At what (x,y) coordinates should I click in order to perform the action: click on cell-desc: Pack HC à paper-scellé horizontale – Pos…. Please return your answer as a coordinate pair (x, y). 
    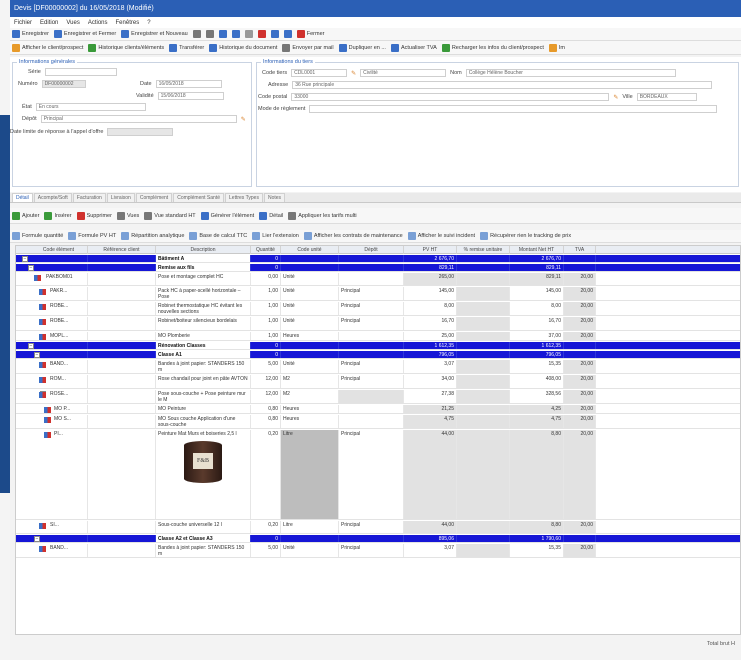
    Looking at the image, I should click on (203, 293).